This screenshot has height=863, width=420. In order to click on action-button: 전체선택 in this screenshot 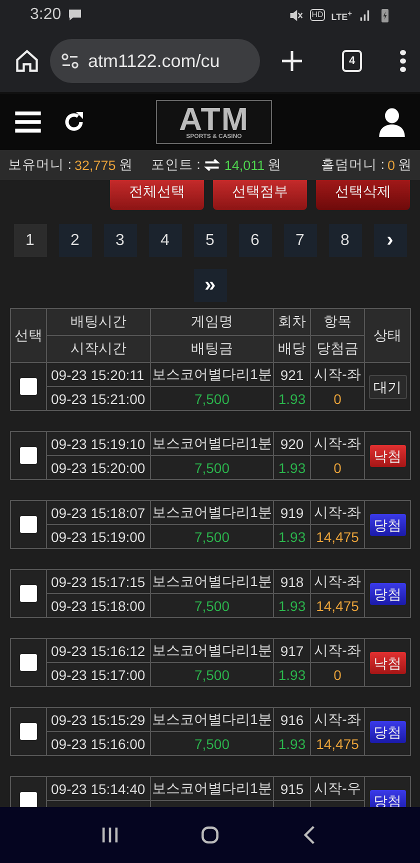, I will do `click(157, 195)`.